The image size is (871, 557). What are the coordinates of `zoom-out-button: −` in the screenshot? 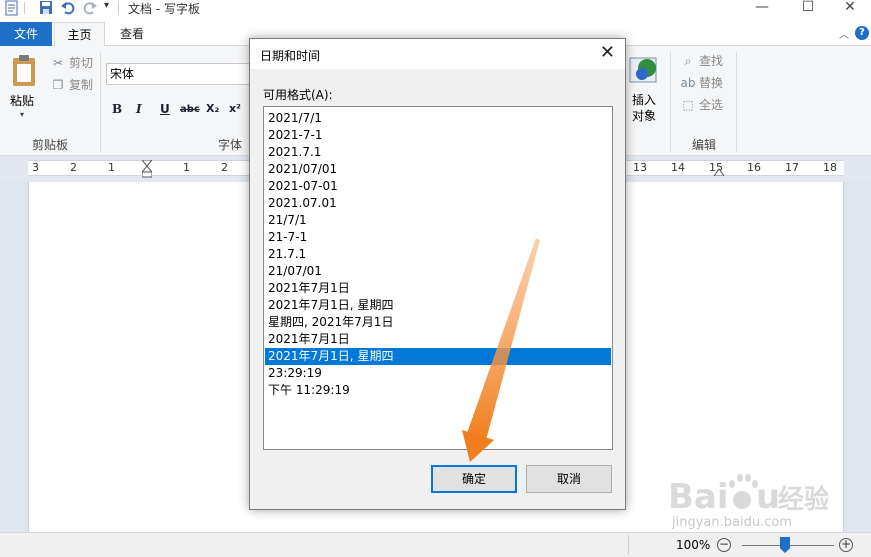 It's located at (724, 545).